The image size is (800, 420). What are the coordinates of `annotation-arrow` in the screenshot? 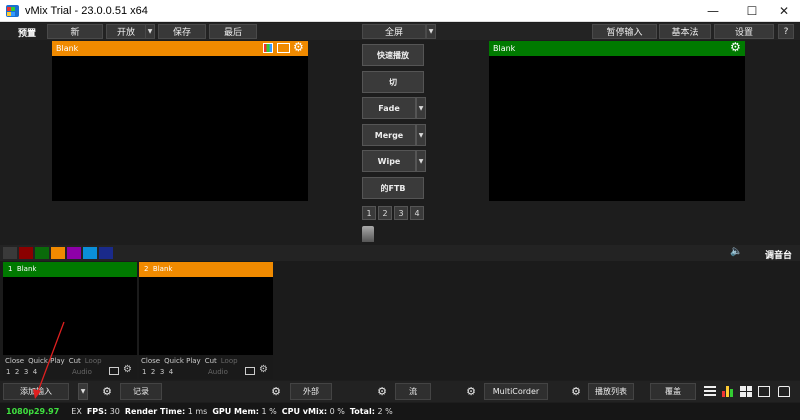 It's located at (49, 360).